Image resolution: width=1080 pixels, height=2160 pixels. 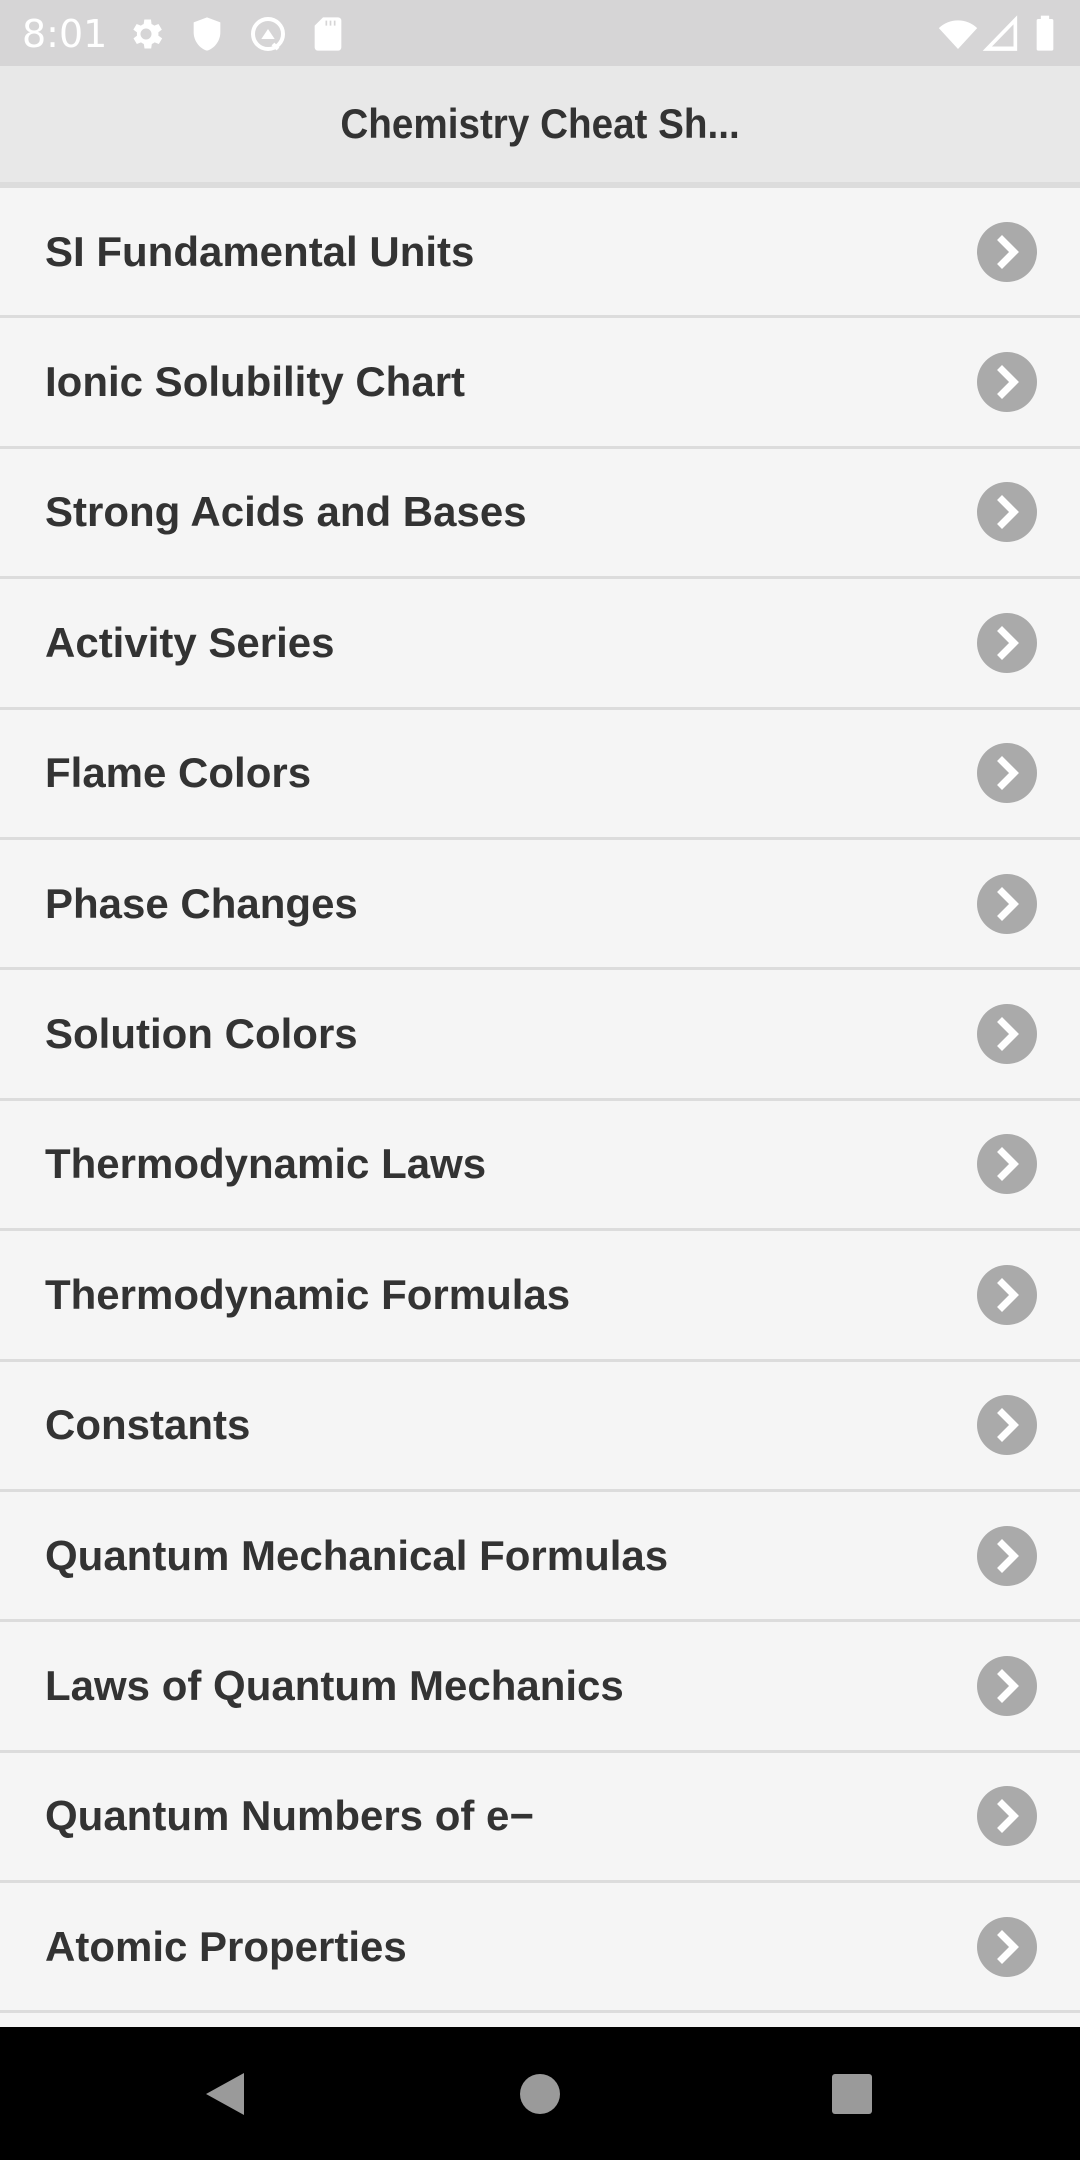 What do you see at coordinates (289, 1816) in the screenshot?
I see `list-item-label: Quantum Numbers of e−` at bounding box center [289, 1816].